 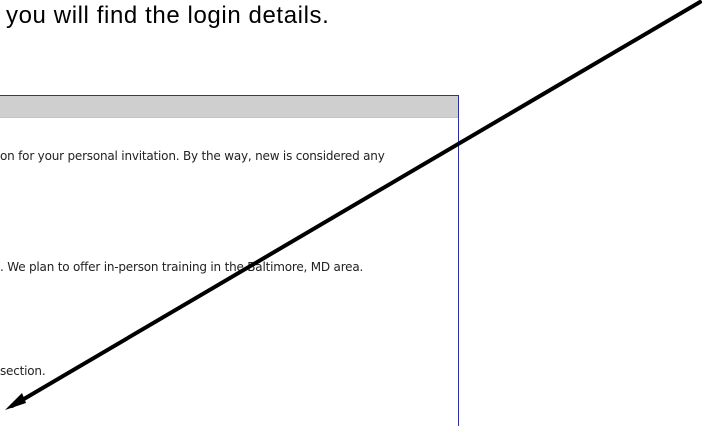 What do you see at coordinates (168, 15) in the screenshot?
I see `slide-caption: you will find the login details.` at bounding box center [168, 15].